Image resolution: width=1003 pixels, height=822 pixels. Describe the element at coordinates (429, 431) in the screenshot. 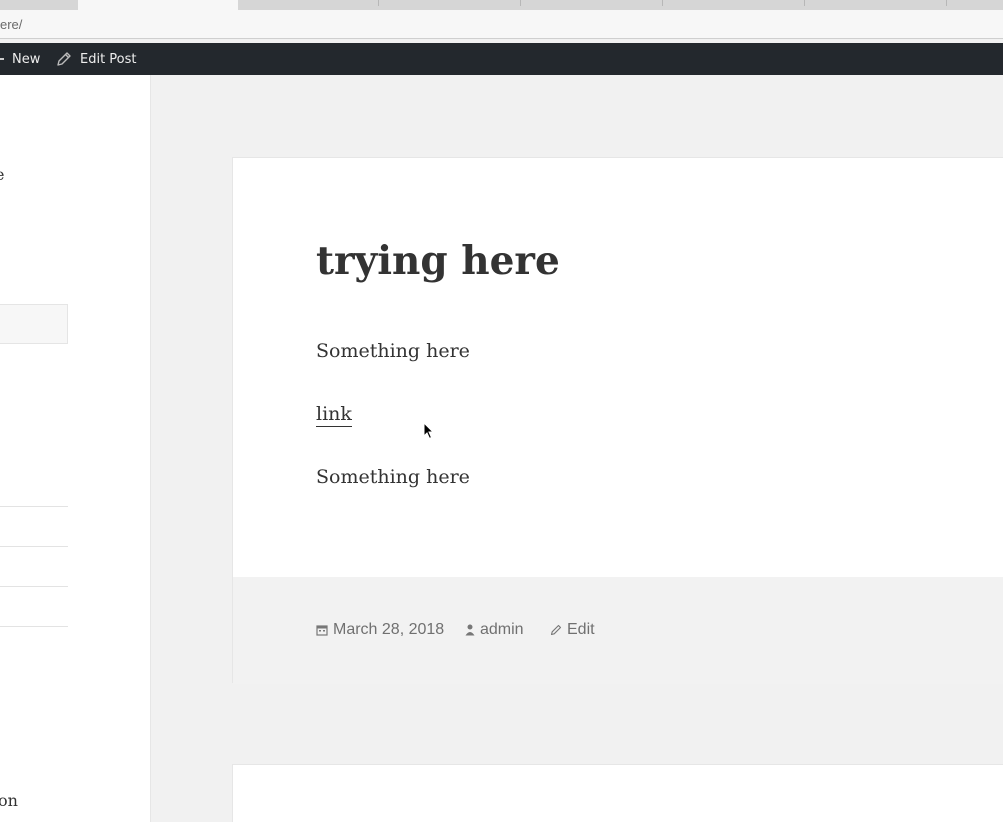

I see `mouse-cursor-icon` at that location.